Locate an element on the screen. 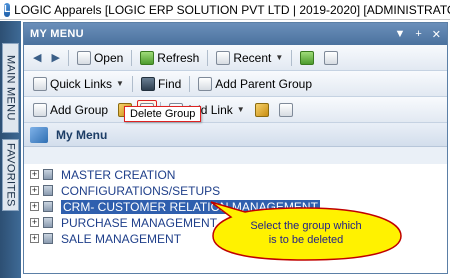 Image resolution: width=450 pixels, height=278 pixels. toolbar-navigation: ◀ ▶ Open Refresh Recent ▼ is located at coordinates (235, 58).